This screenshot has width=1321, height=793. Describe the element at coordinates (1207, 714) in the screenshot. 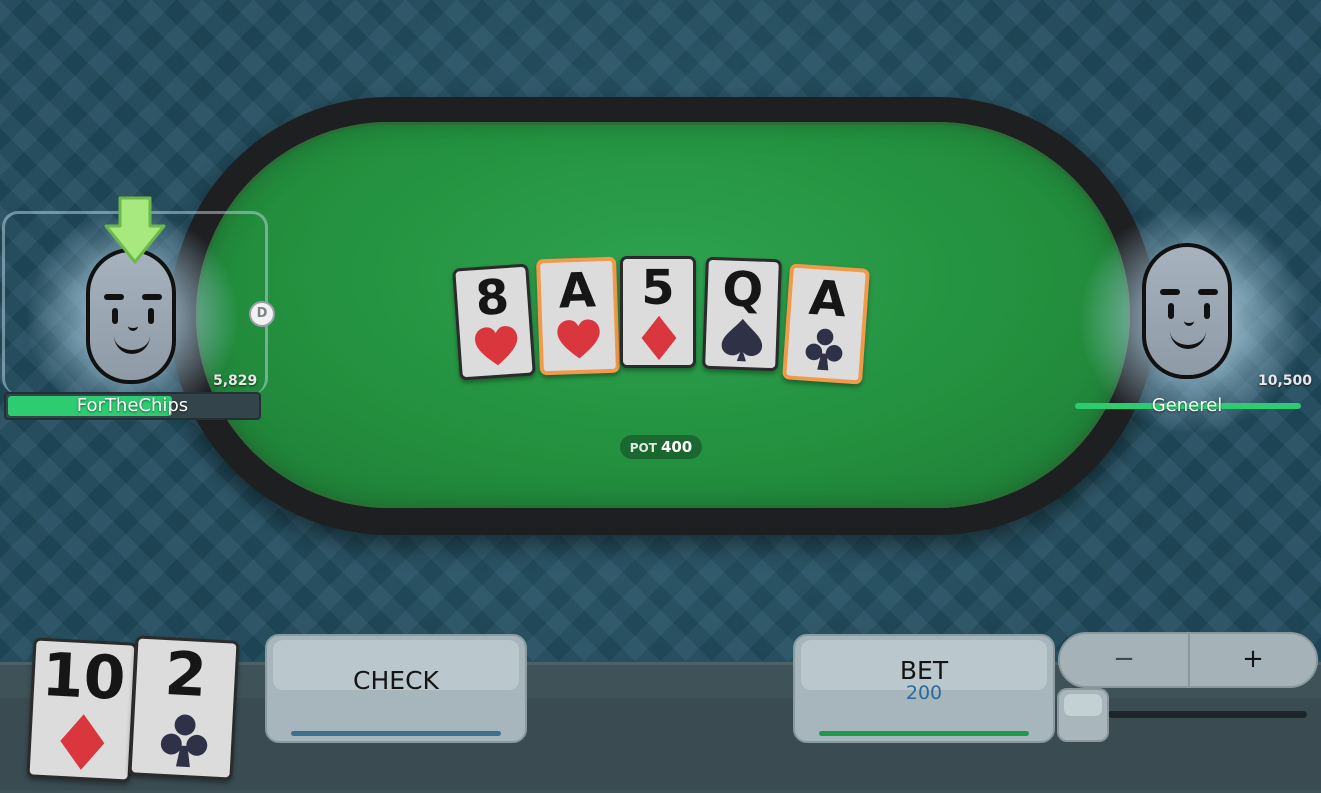

I see `bet-slider-track` at that location.